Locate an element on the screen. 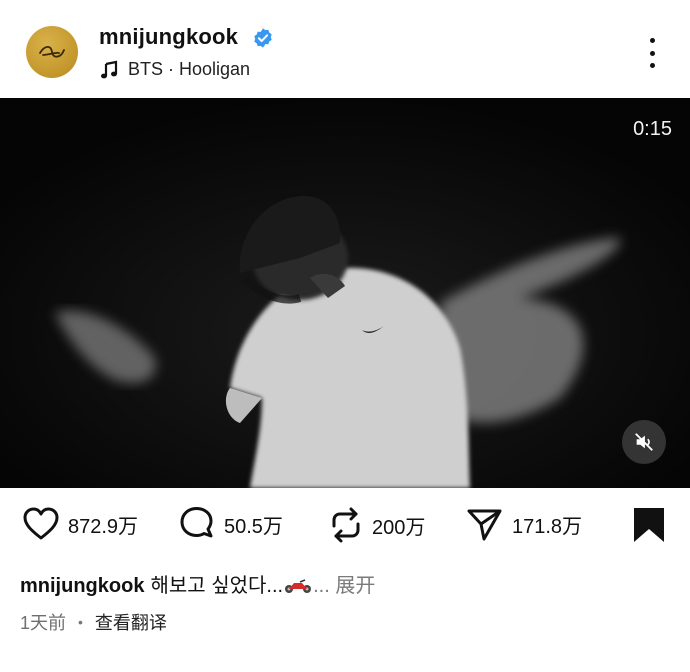  comment-count: 50.5万 is located at coordinates (253, 526).